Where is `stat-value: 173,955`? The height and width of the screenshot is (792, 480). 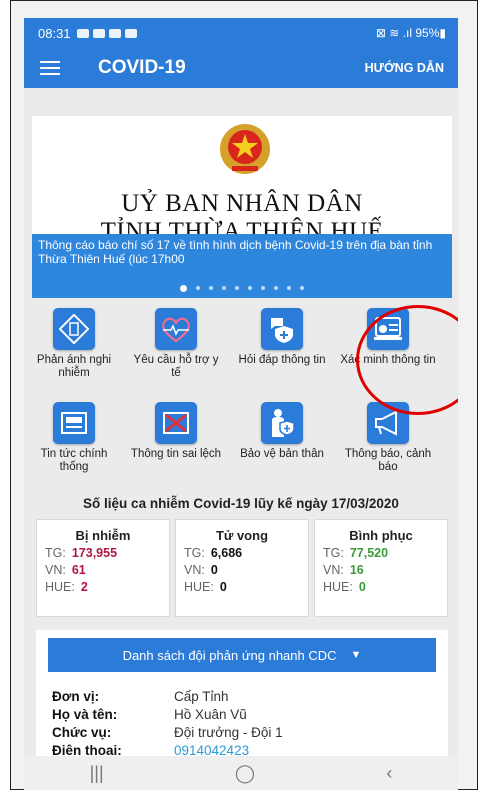
stat-value: 173,955 is located at coordinates (94, 553).